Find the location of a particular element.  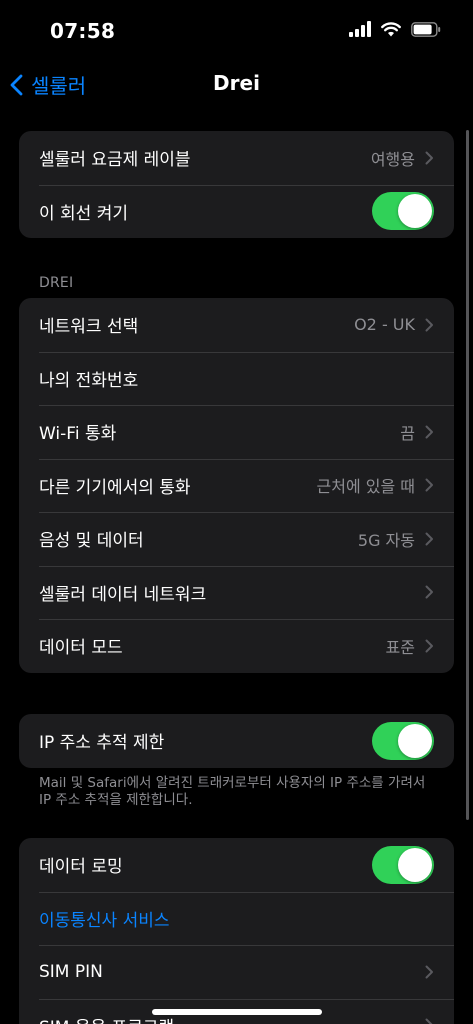

data-roaming-row: 데이터 로밍 is located at coordinates (236, 865).